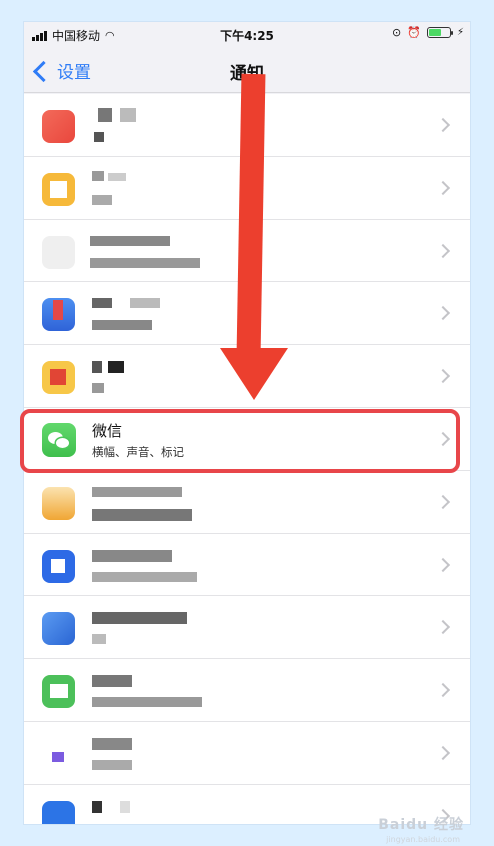  I want to click on annotation-arrow-head, so click(254, 374).